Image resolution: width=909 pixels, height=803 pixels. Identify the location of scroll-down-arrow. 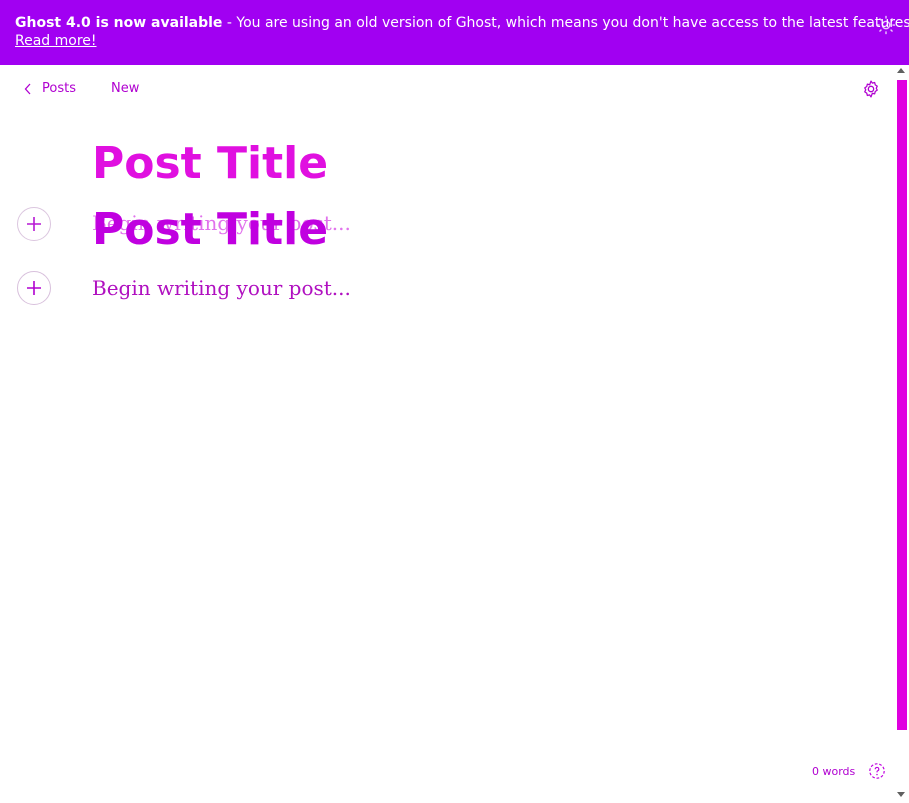
(901, 794).